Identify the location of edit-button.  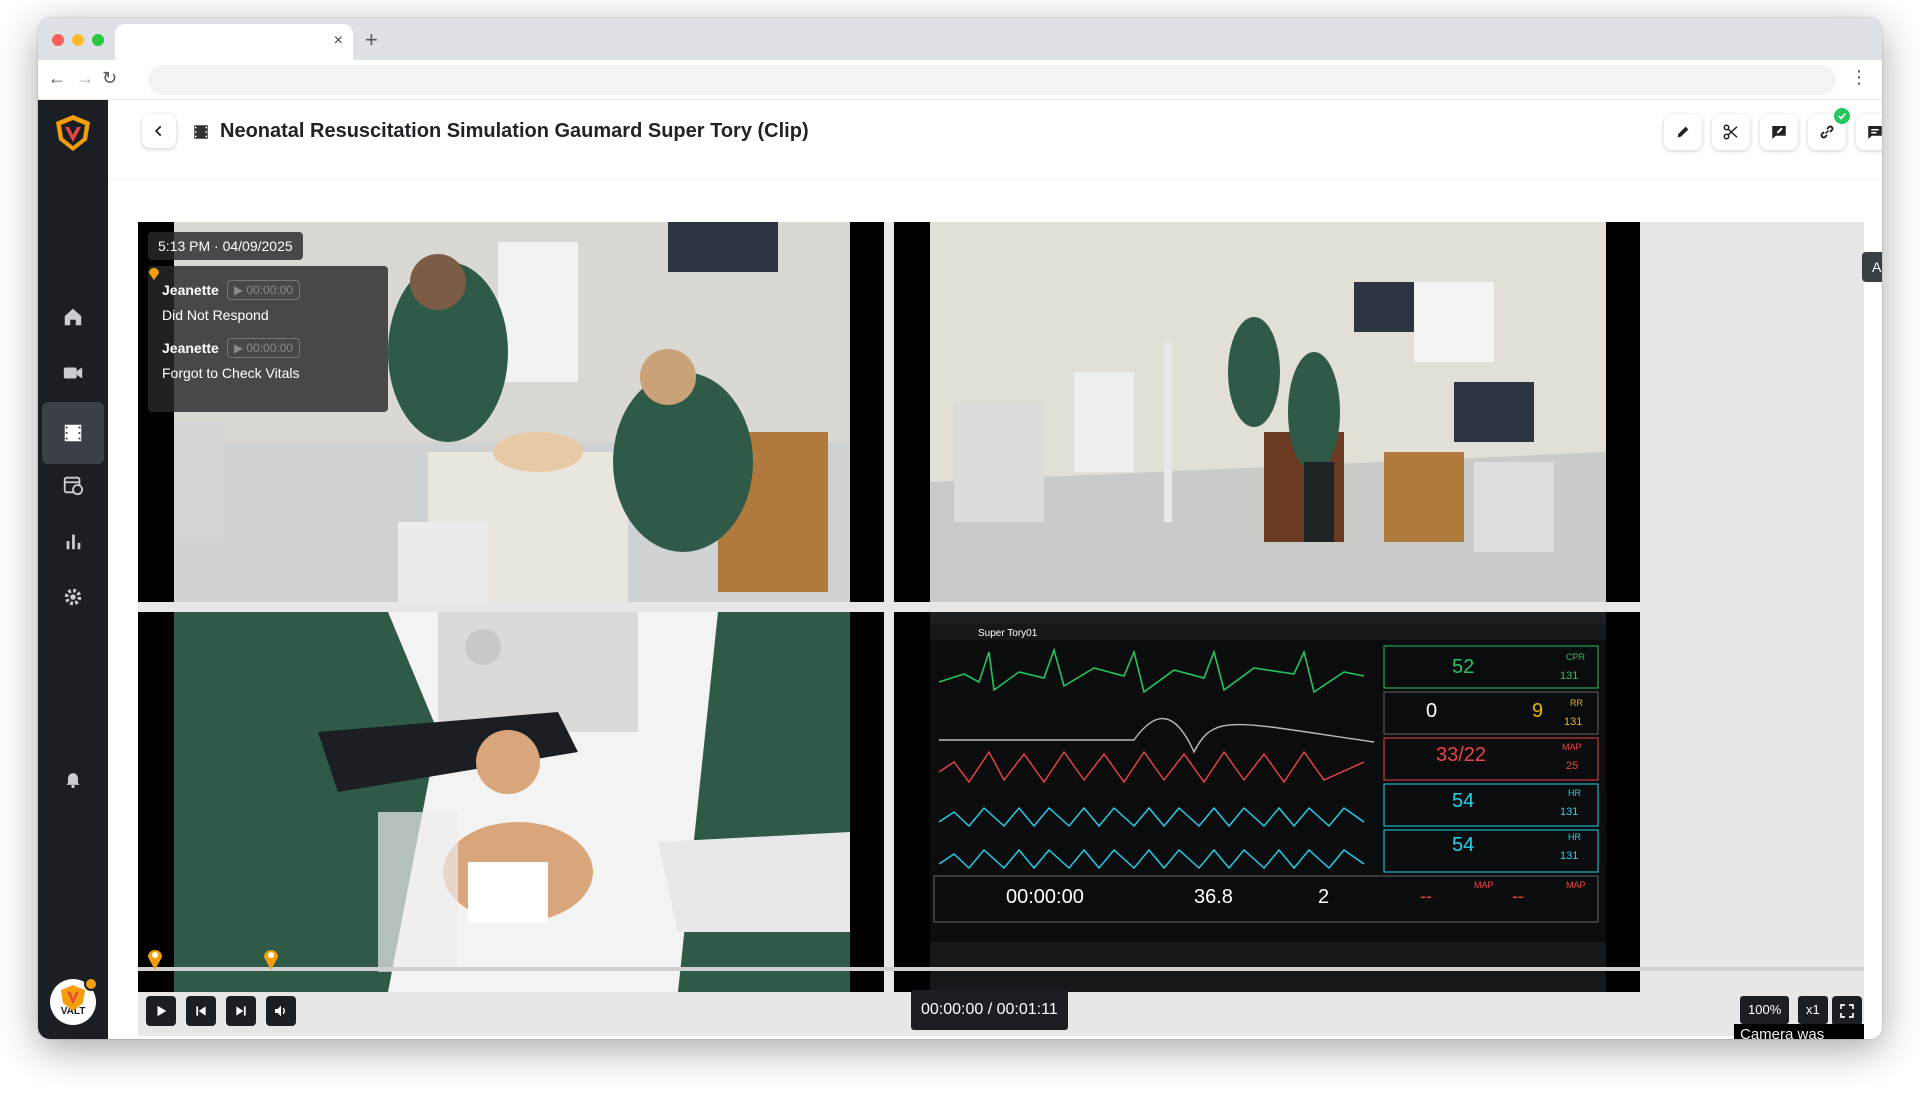
(1683, 132).